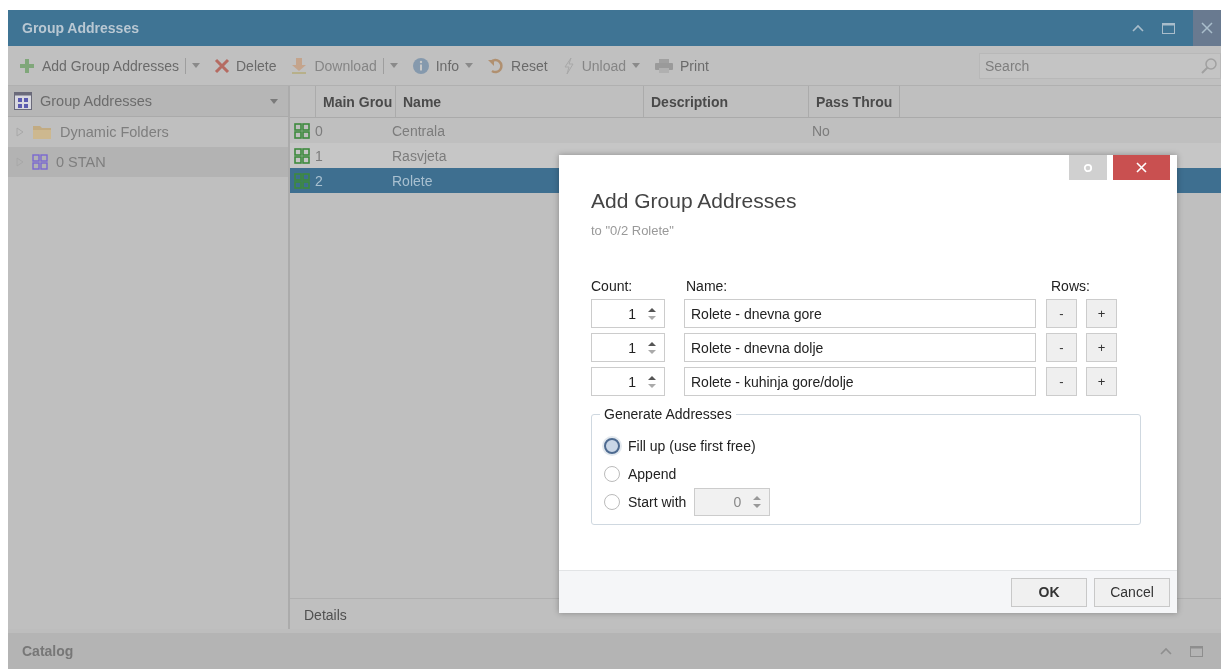 This screenshot has width=1221, height=669. What do you see at coordinates (325, 615) in the screenshot?
I see `details-tab: Details` at bounding box center [325, 615].